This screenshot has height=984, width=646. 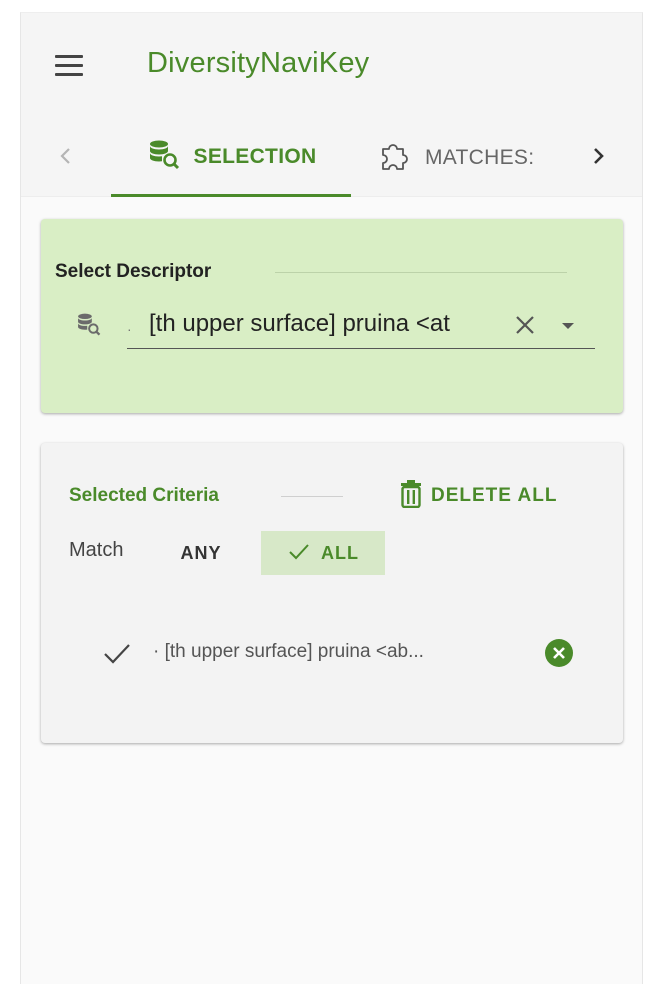 I want to click on top-toolbar: DiversityNaviKey, so click(x=331, y=66).